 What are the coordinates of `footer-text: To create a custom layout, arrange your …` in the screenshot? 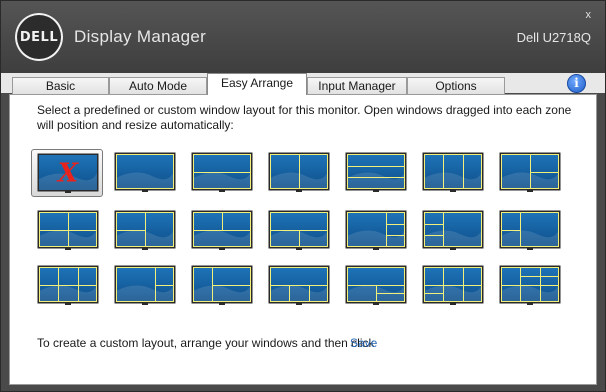 It's located at (206, 343).